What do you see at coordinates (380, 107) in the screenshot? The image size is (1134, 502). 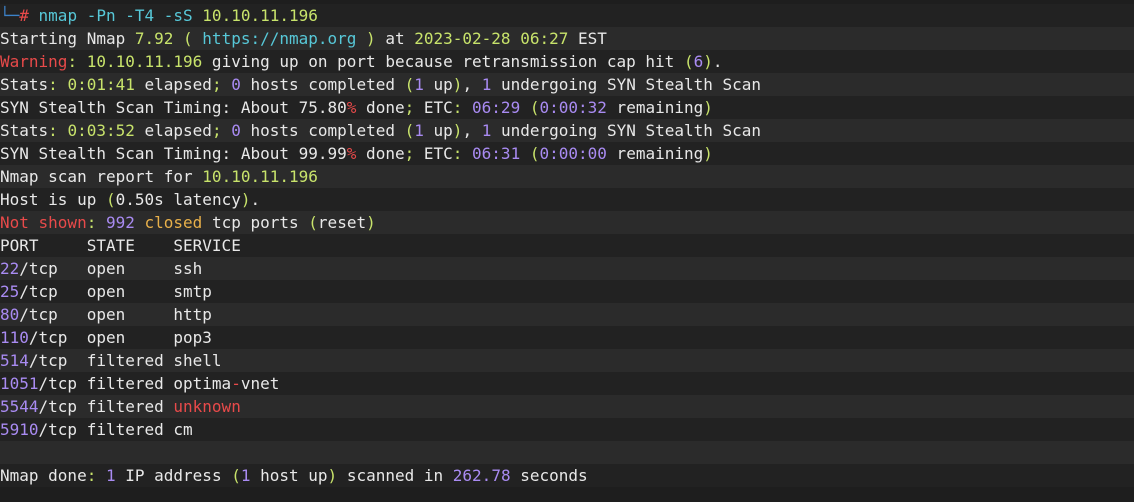 I see `output-text: done` at bounding box center [380, 107].